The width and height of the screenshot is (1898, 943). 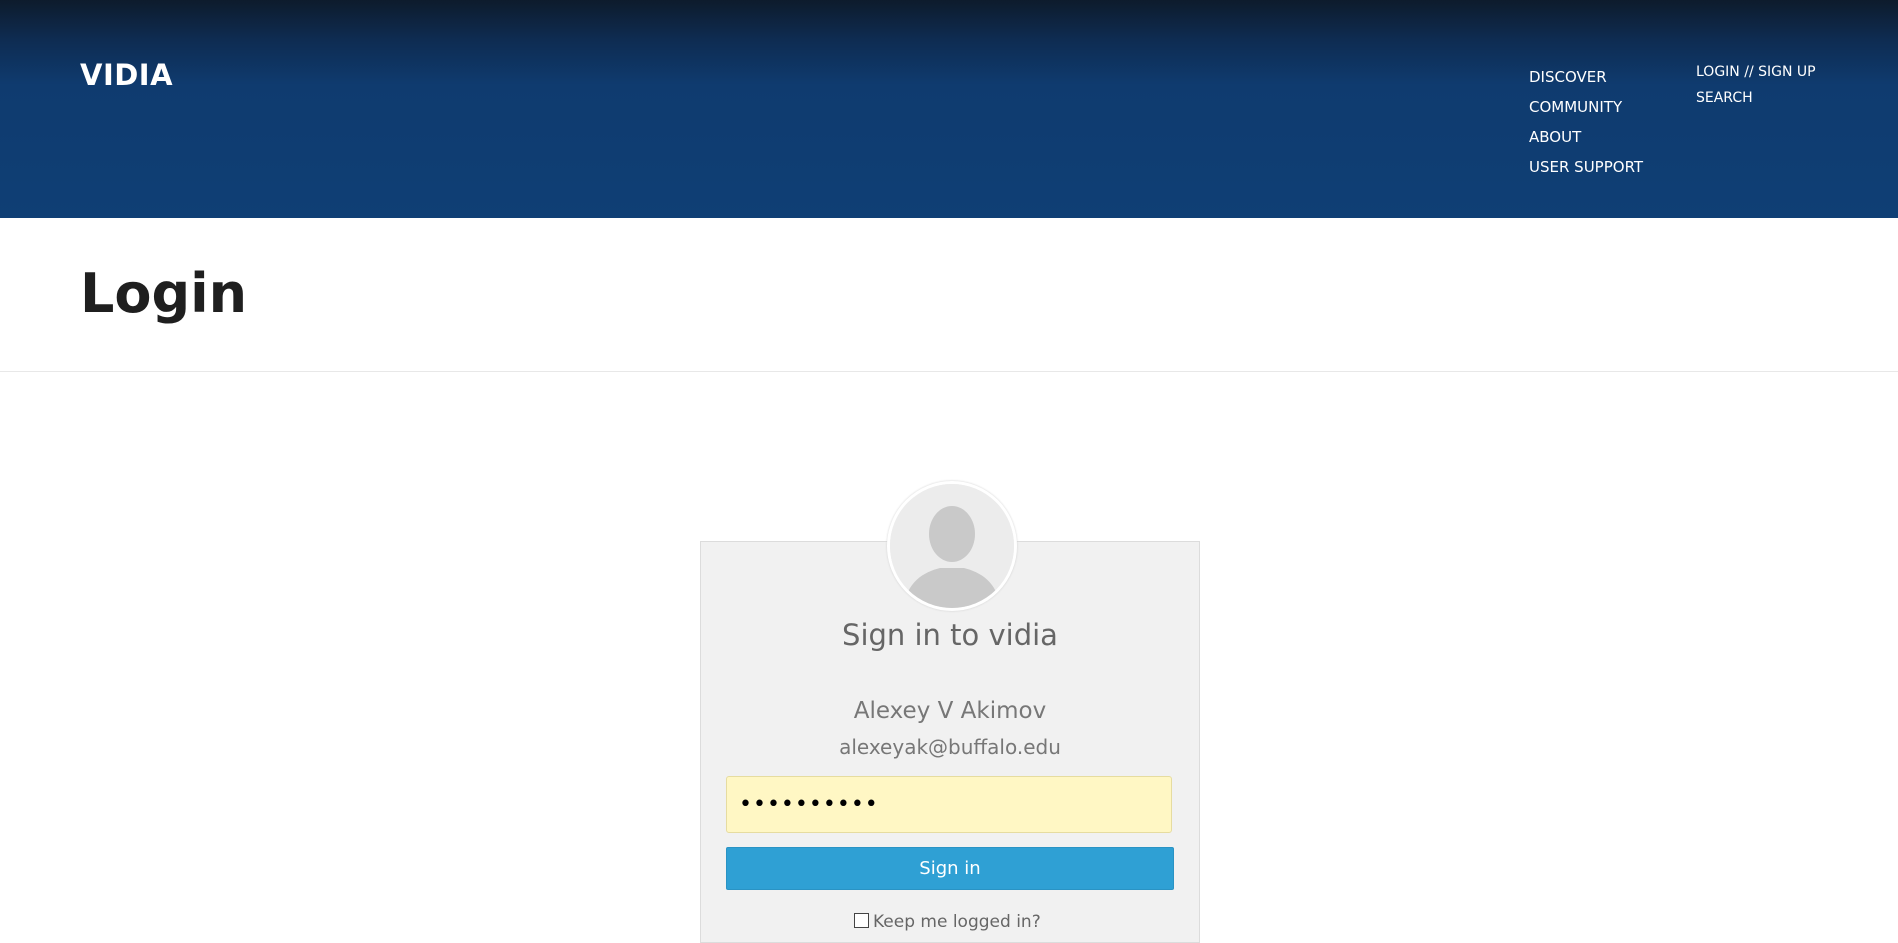 I want to click on user-email: alexeyak@buffalo.edu, so click(x=950, y=747).